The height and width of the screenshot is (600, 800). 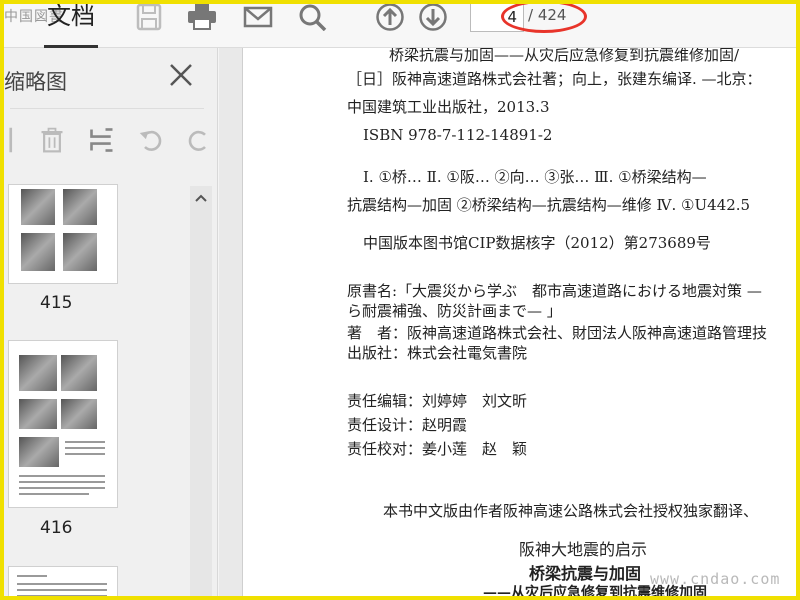 What do you see at coordinates (715, 579) in the screenshot?
I see `watermark: www.cndao.com` at bounding box center [715, 579].